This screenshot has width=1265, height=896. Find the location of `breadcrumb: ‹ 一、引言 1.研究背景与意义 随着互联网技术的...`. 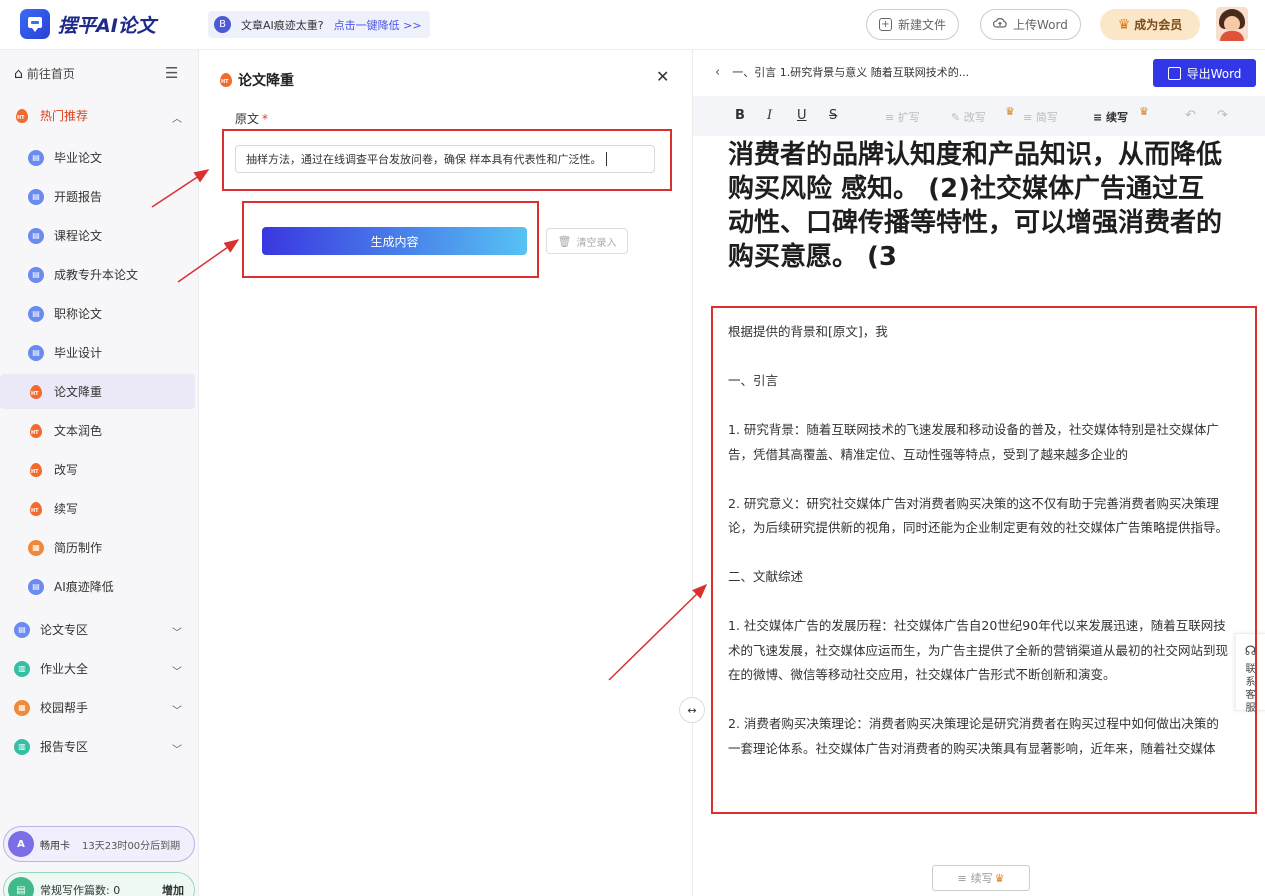

breadcrumb: ‹ 一、引言 1.研究背景与意义 随着互联网技术的... is located at coordinates (842, 72).